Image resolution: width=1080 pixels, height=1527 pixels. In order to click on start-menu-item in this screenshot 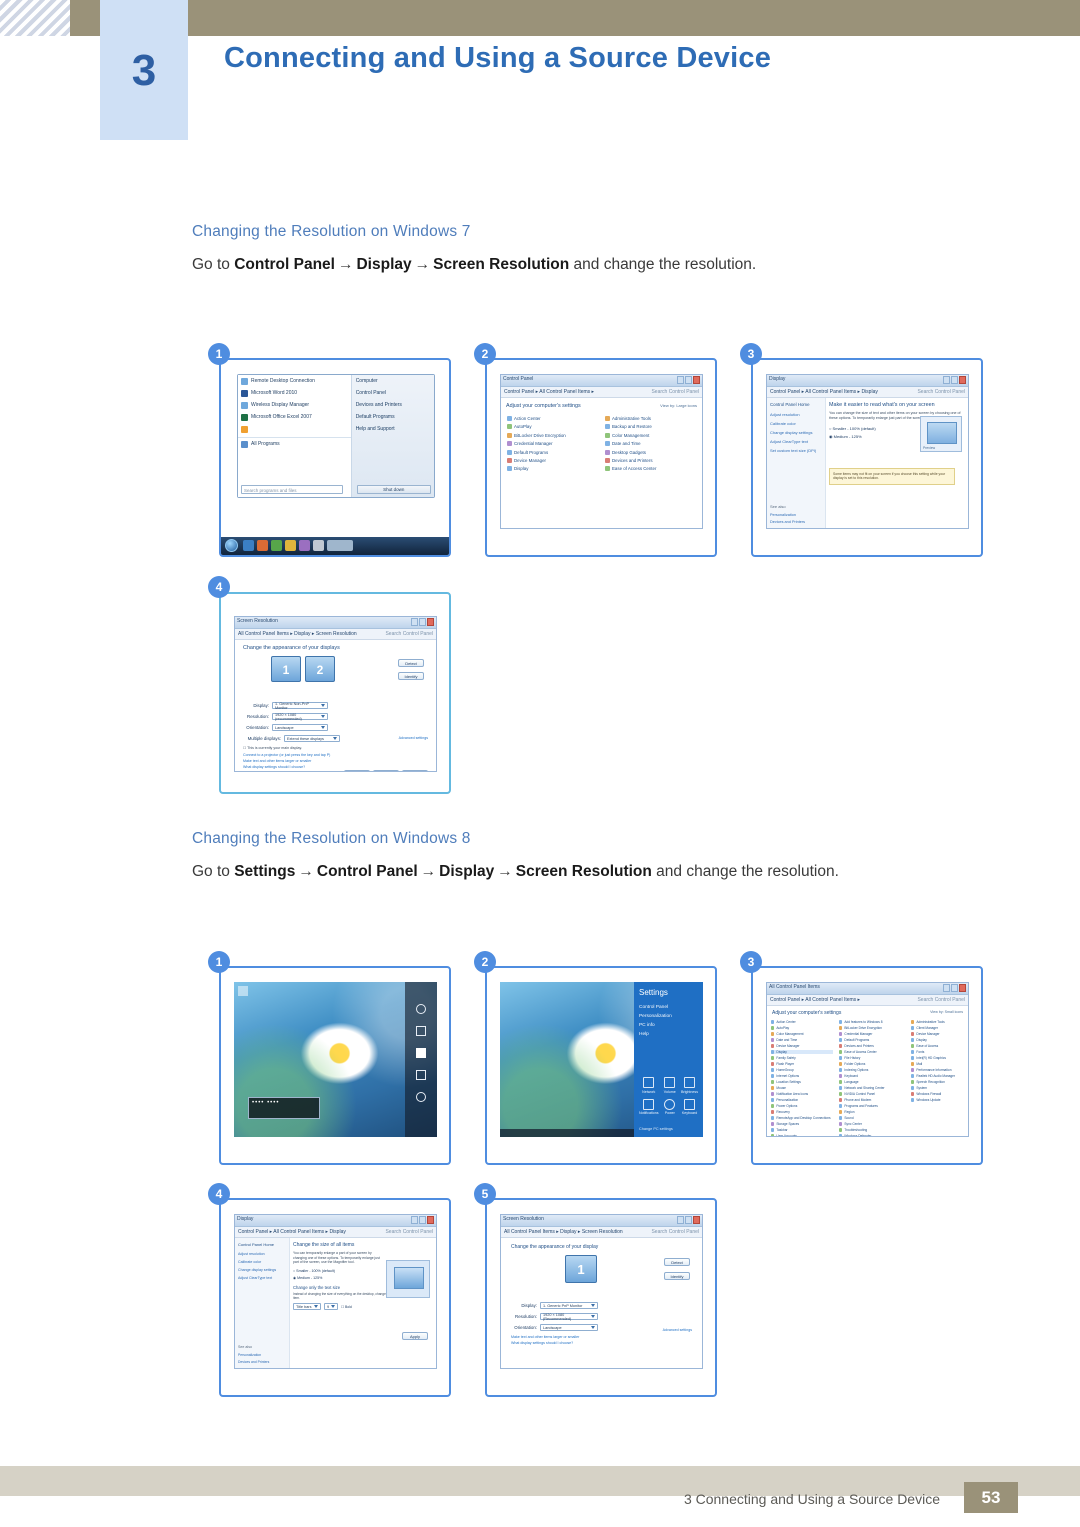, I will do `click(294, 429)`.